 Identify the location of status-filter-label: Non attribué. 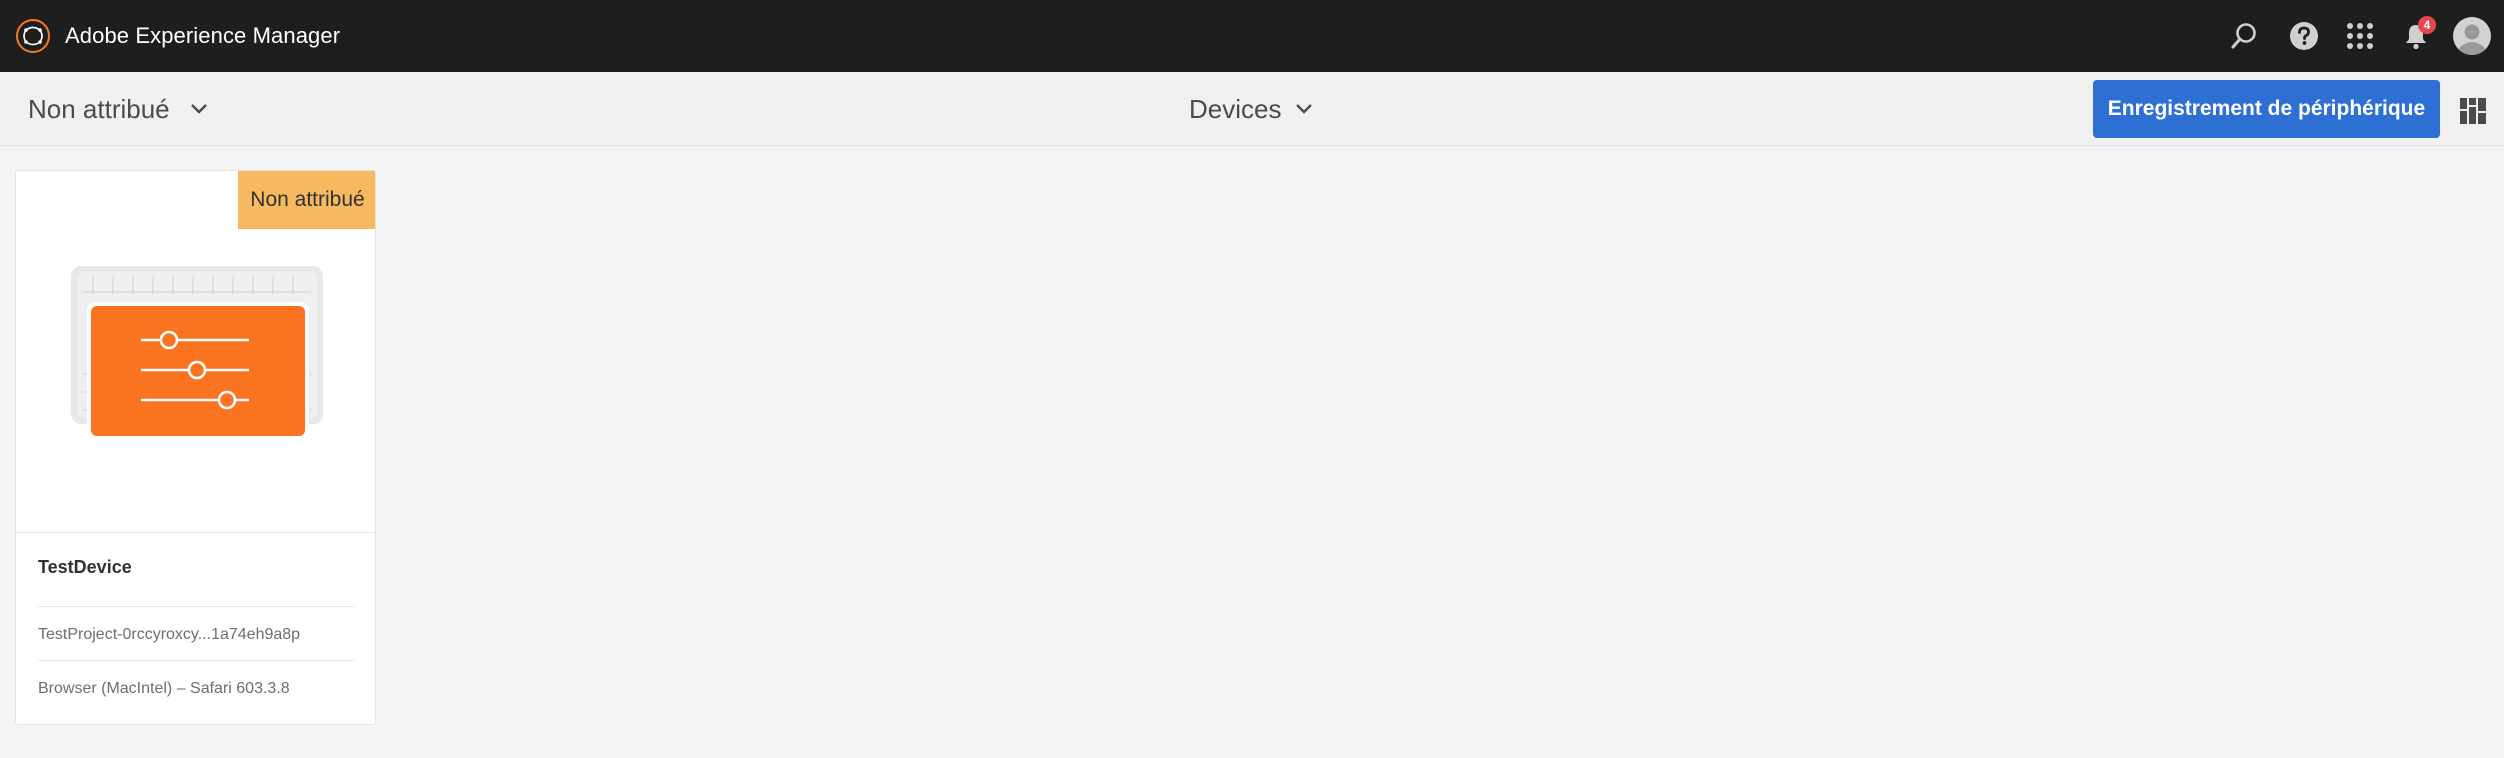
(99, 108).